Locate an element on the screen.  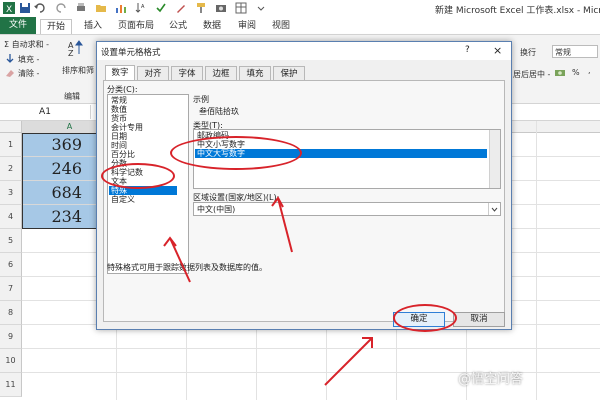
tab-border: 边框 is located at coordinates (221, 73).